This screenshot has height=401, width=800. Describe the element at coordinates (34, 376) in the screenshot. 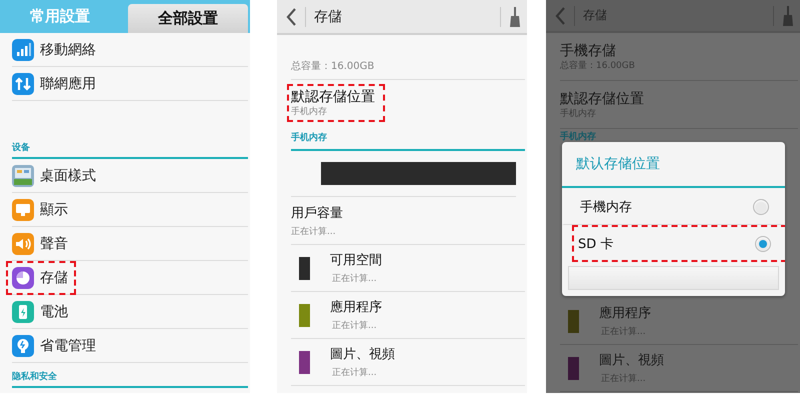

I see `section-header: 隐私和安全` at that location.